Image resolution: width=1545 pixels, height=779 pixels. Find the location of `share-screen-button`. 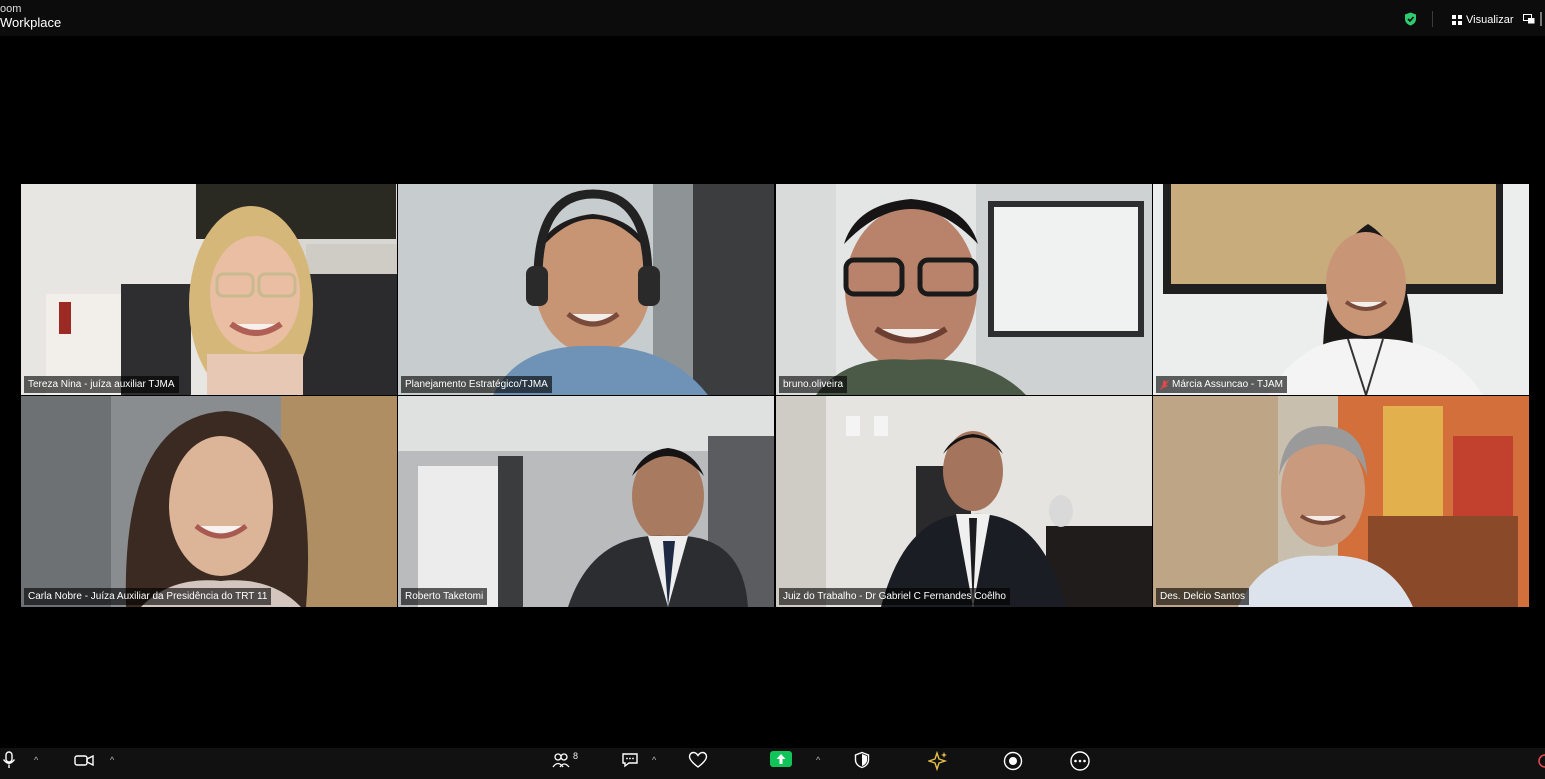

share-screen-button is located at coordinates (781, 759).